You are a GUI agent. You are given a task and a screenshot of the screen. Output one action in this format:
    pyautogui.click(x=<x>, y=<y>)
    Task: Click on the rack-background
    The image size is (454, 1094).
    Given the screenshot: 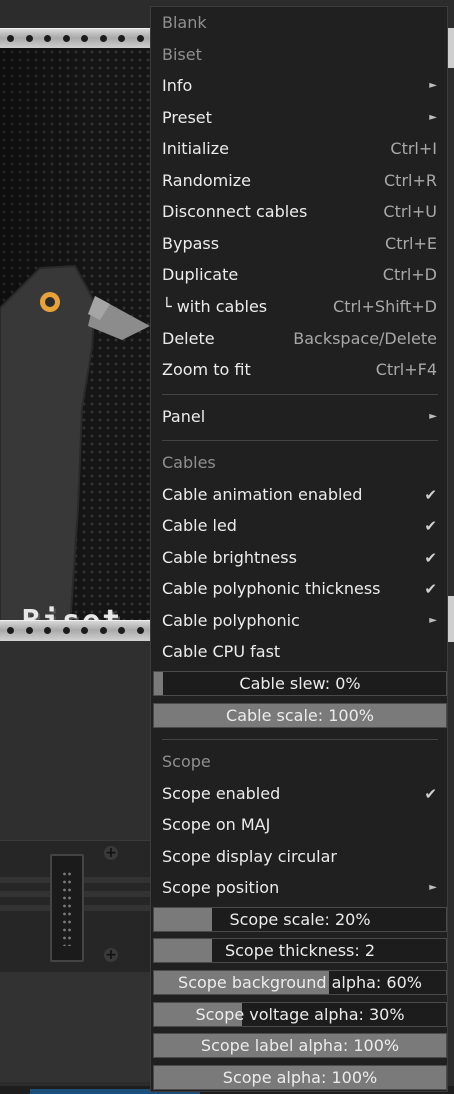 What is the action you would take?
    pyautogui.click(x=76, y=1027)
    